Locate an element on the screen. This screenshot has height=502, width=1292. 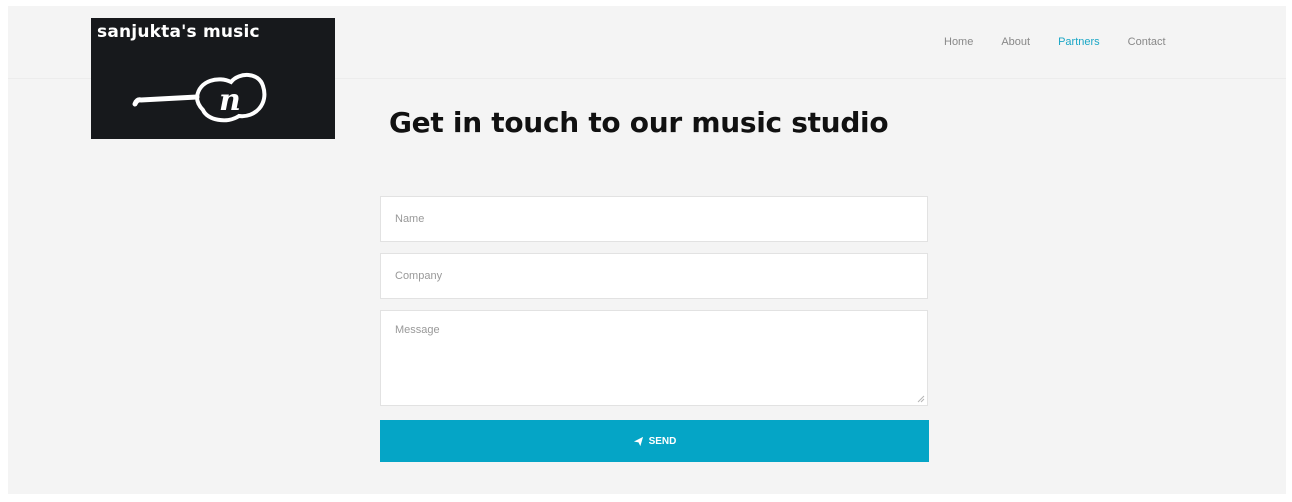
guitar-icon: n is located at coordinates (199, 98).